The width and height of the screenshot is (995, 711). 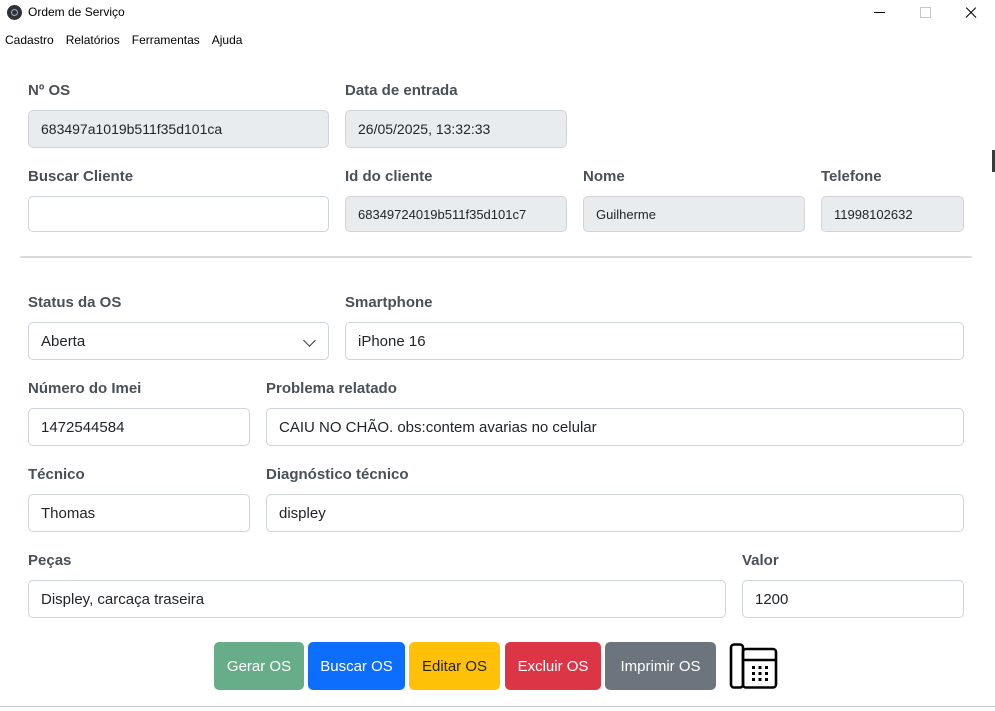 I want to click on status-select-value: Aberta, so click(x=63, y=341).